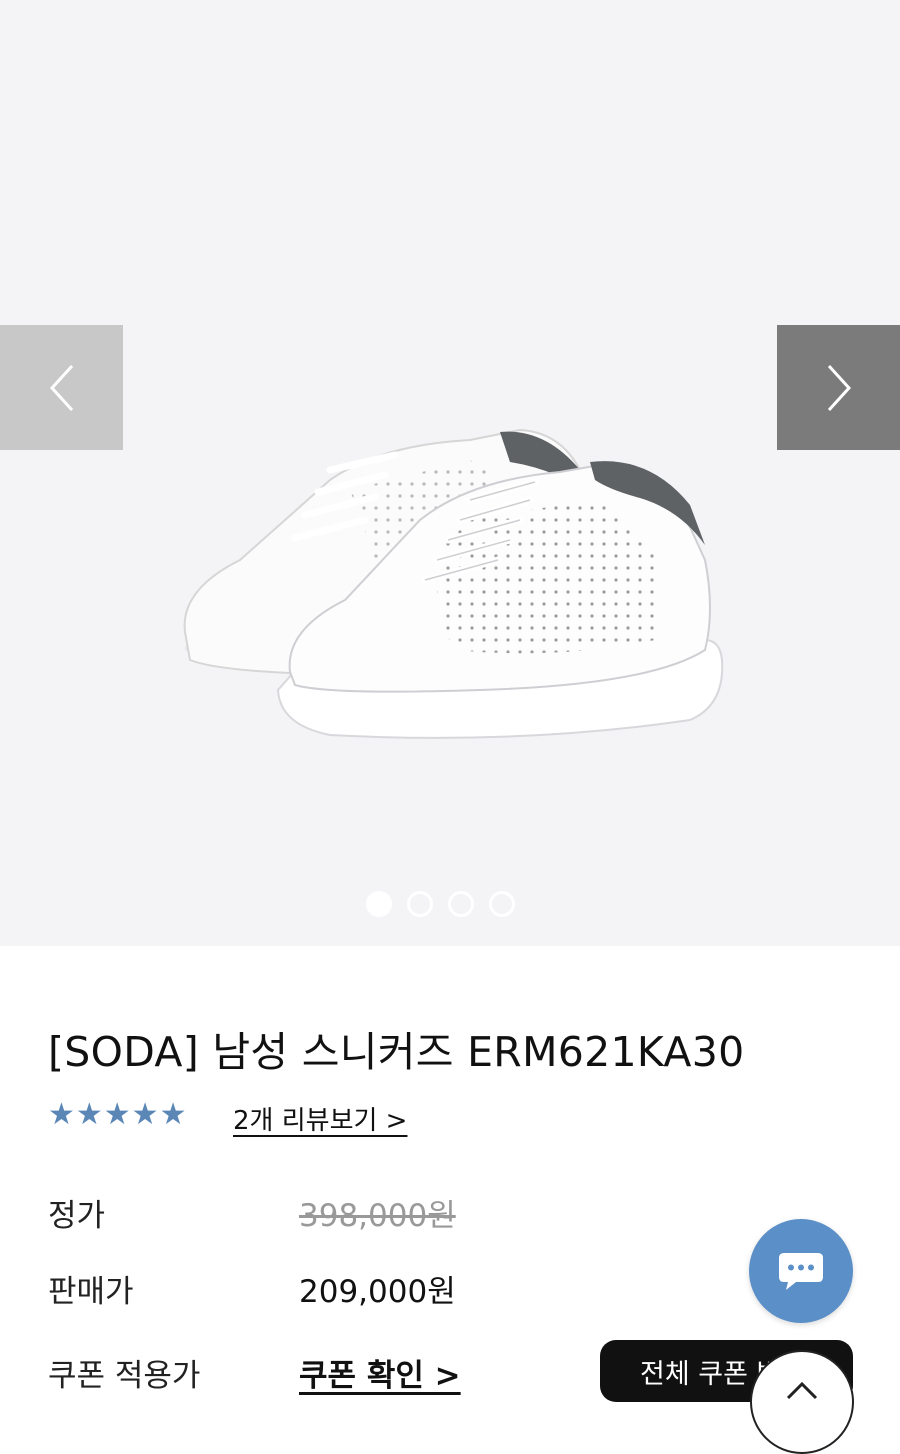 This screenshot has width=900, height=1454. I want to click on coupon-check-link: 쿠폰 확인 >, so click(380, 1372).